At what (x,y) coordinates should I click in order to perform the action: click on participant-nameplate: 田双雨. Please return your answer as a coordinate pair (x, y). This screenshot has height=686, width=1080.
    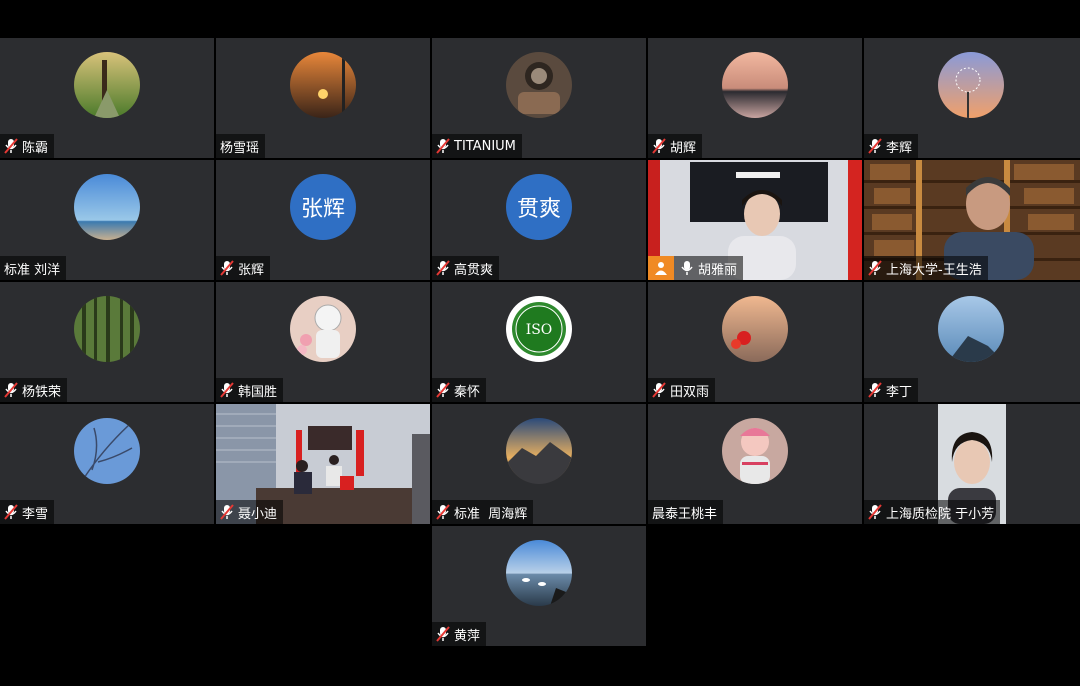
    Looking at the image, I should click on (682, 390).